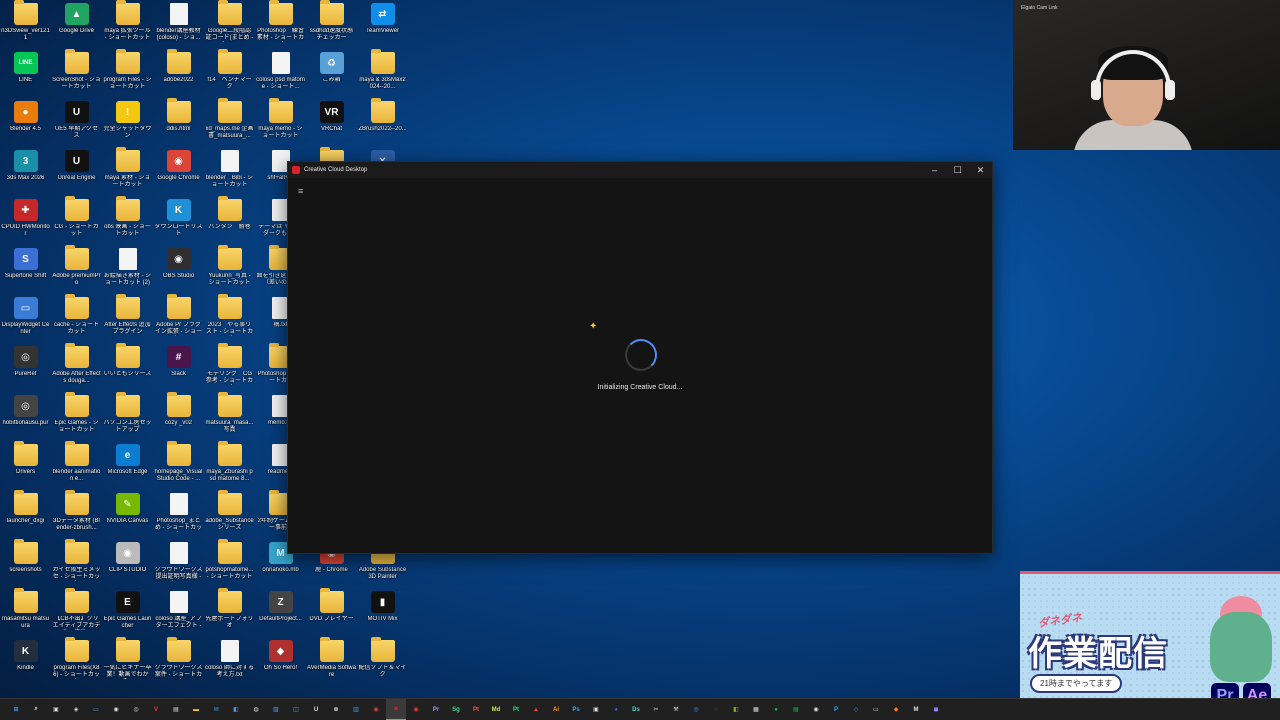 This screenshot has width=1280, height=720. Describe the element at coordinates (916, 709) in the screenshot. I see `taskbar-m-button: M` at that location.